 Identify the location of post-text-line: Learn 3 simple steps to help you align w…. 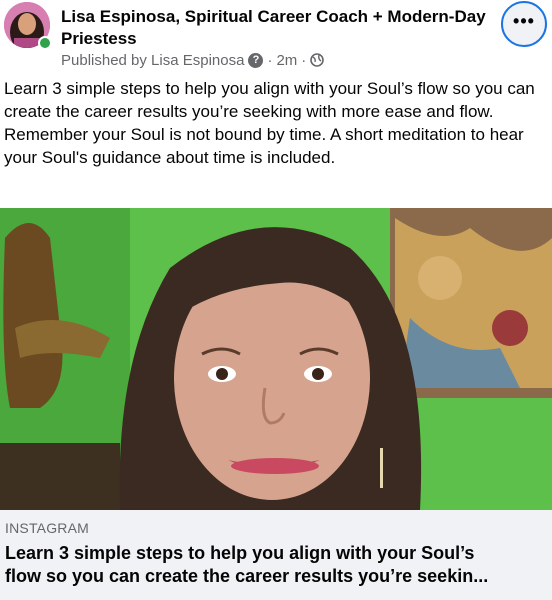
(269, 100).